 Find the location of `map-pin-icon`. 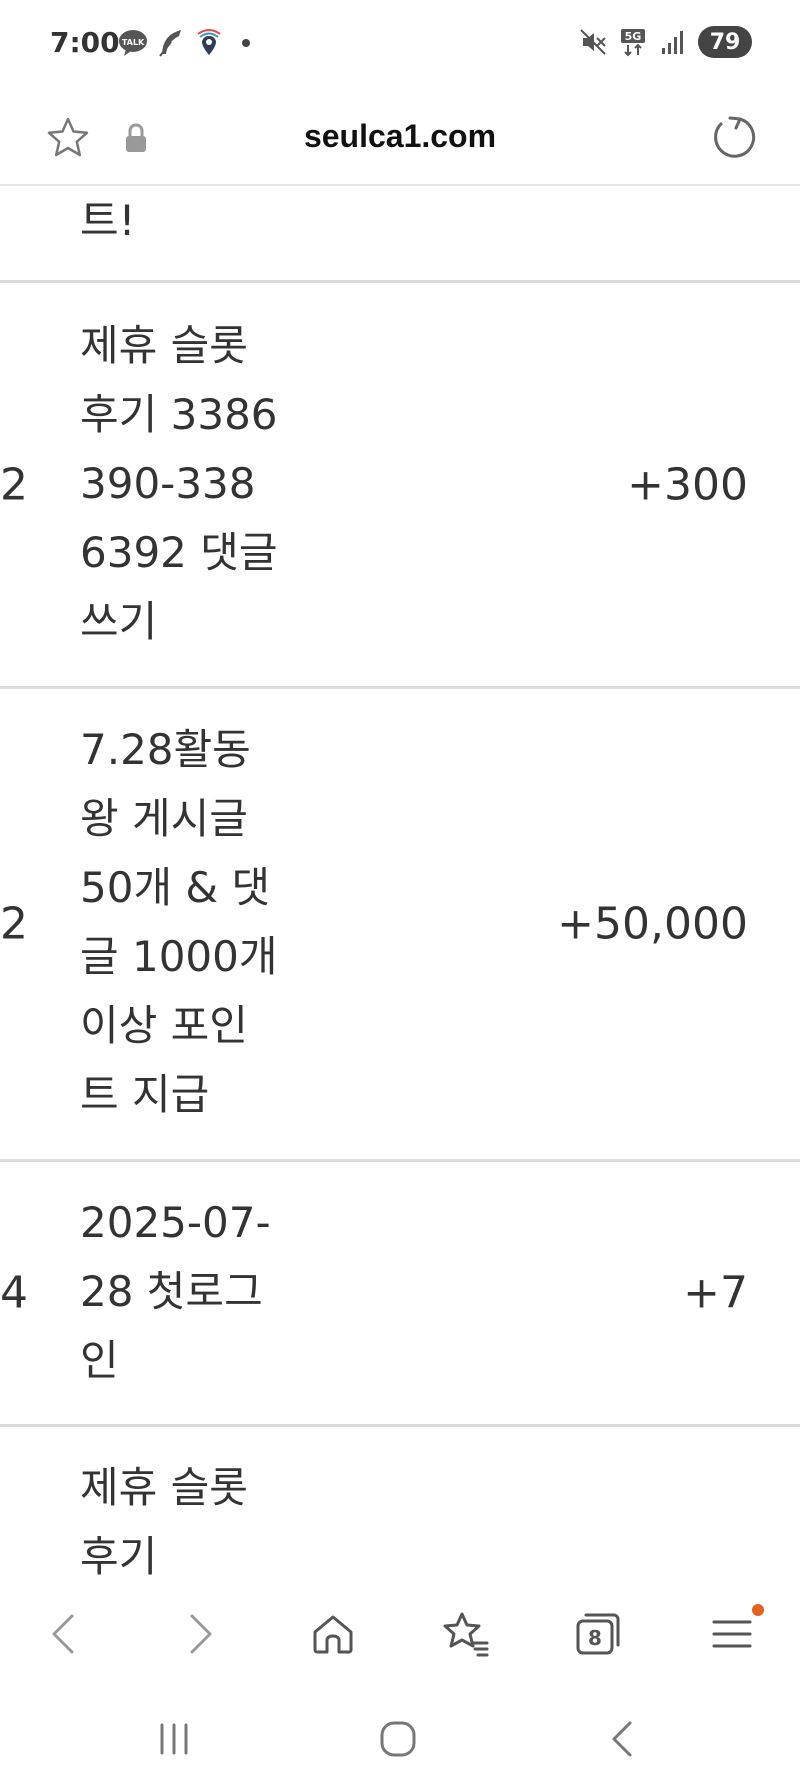

map-pin-icon is located at coordinates (209, 43).